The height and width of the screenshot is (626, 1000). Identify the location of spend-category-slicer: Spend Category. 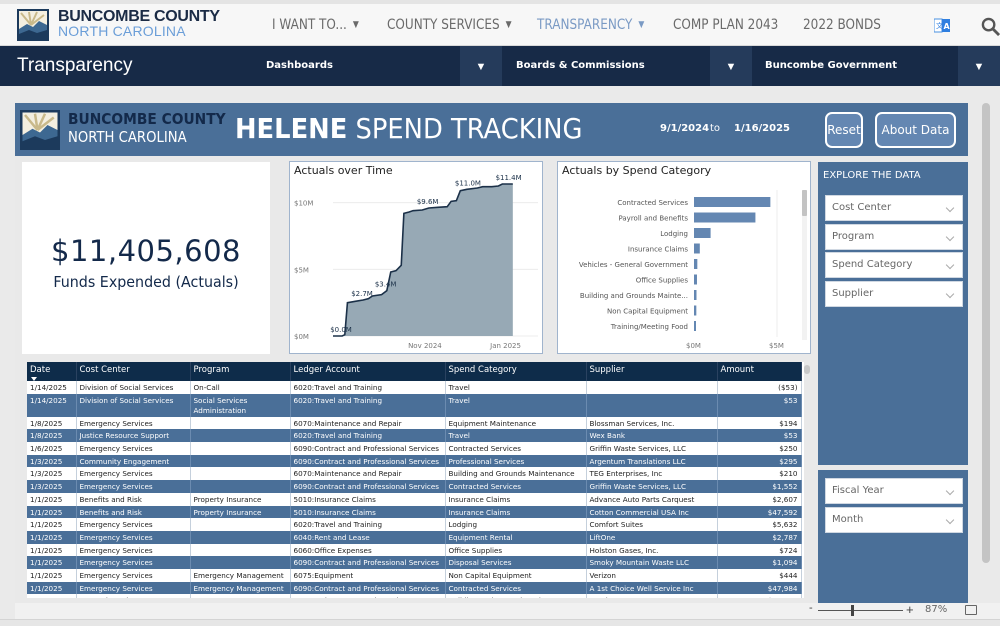
(894, 265).